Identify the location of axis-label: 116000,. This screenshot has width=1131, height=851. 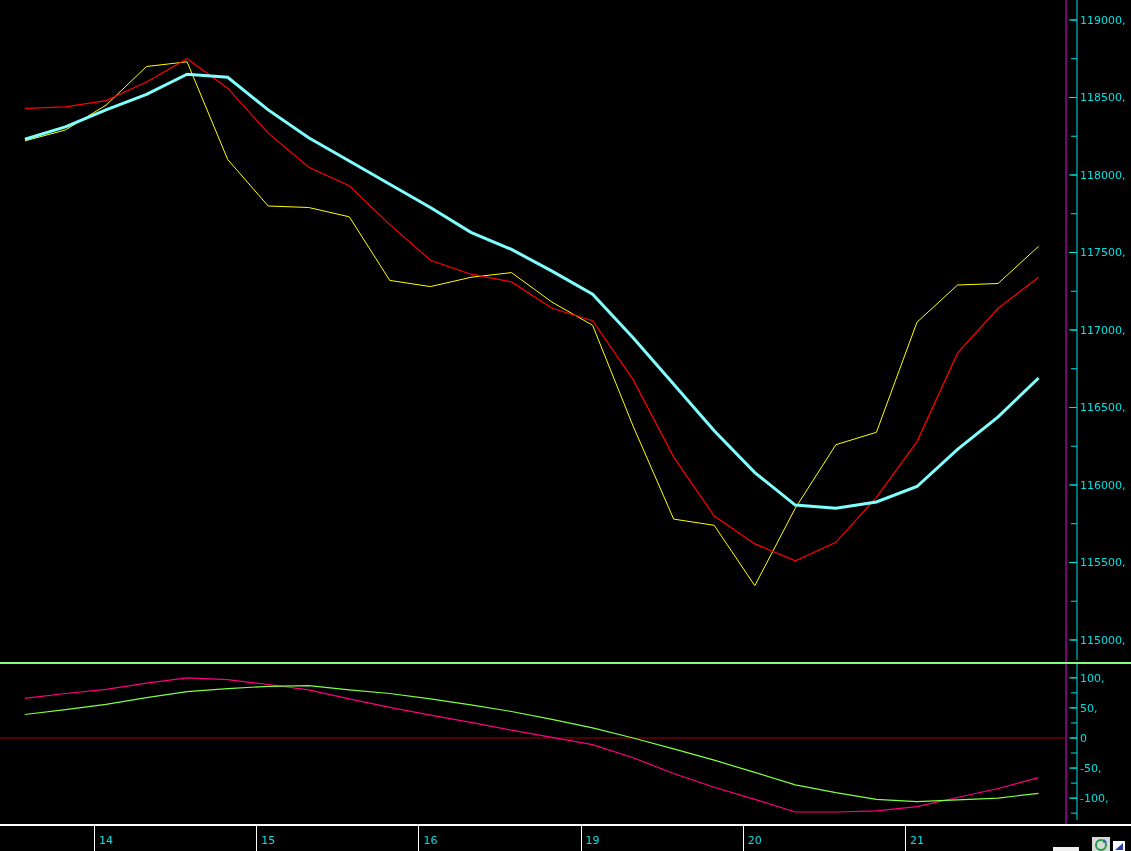
(1103, 485).